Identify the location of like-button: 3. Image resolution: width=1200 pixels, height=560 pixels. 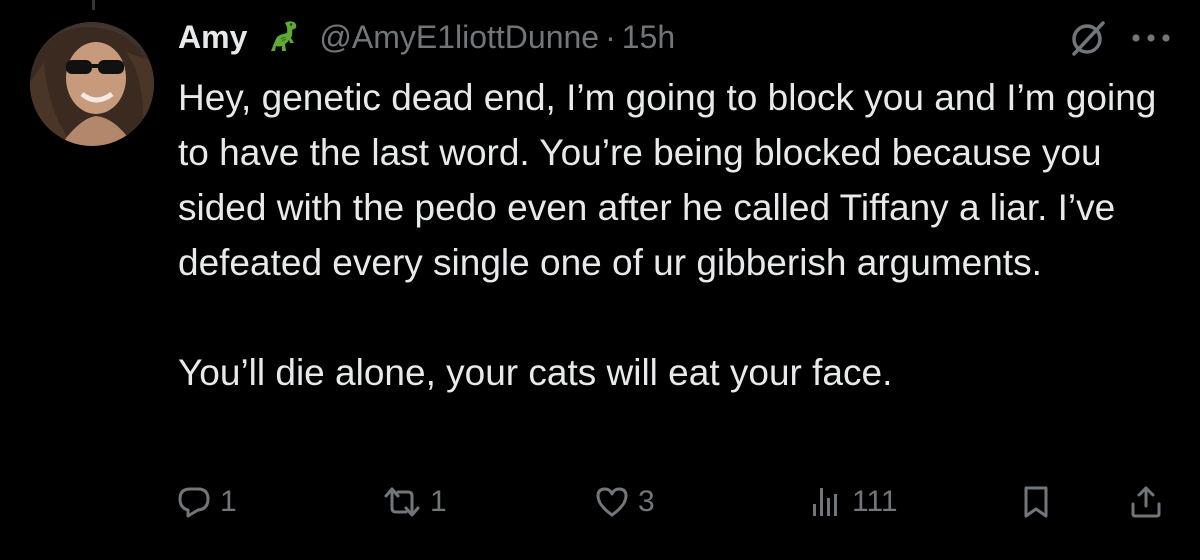
(624, 502).